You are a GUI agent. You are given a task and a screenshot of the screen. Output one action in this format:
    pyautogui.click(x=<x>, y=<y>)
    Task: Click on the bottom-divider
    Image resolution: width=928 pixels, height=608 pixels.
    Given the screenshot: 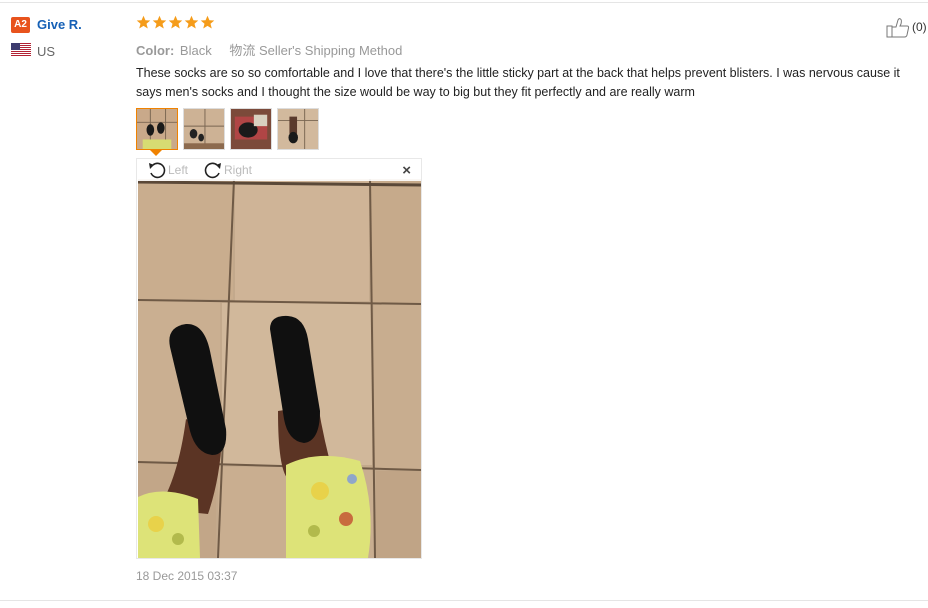 What is the action you would take?
    pyautogui.click(x=464, y=600)
    